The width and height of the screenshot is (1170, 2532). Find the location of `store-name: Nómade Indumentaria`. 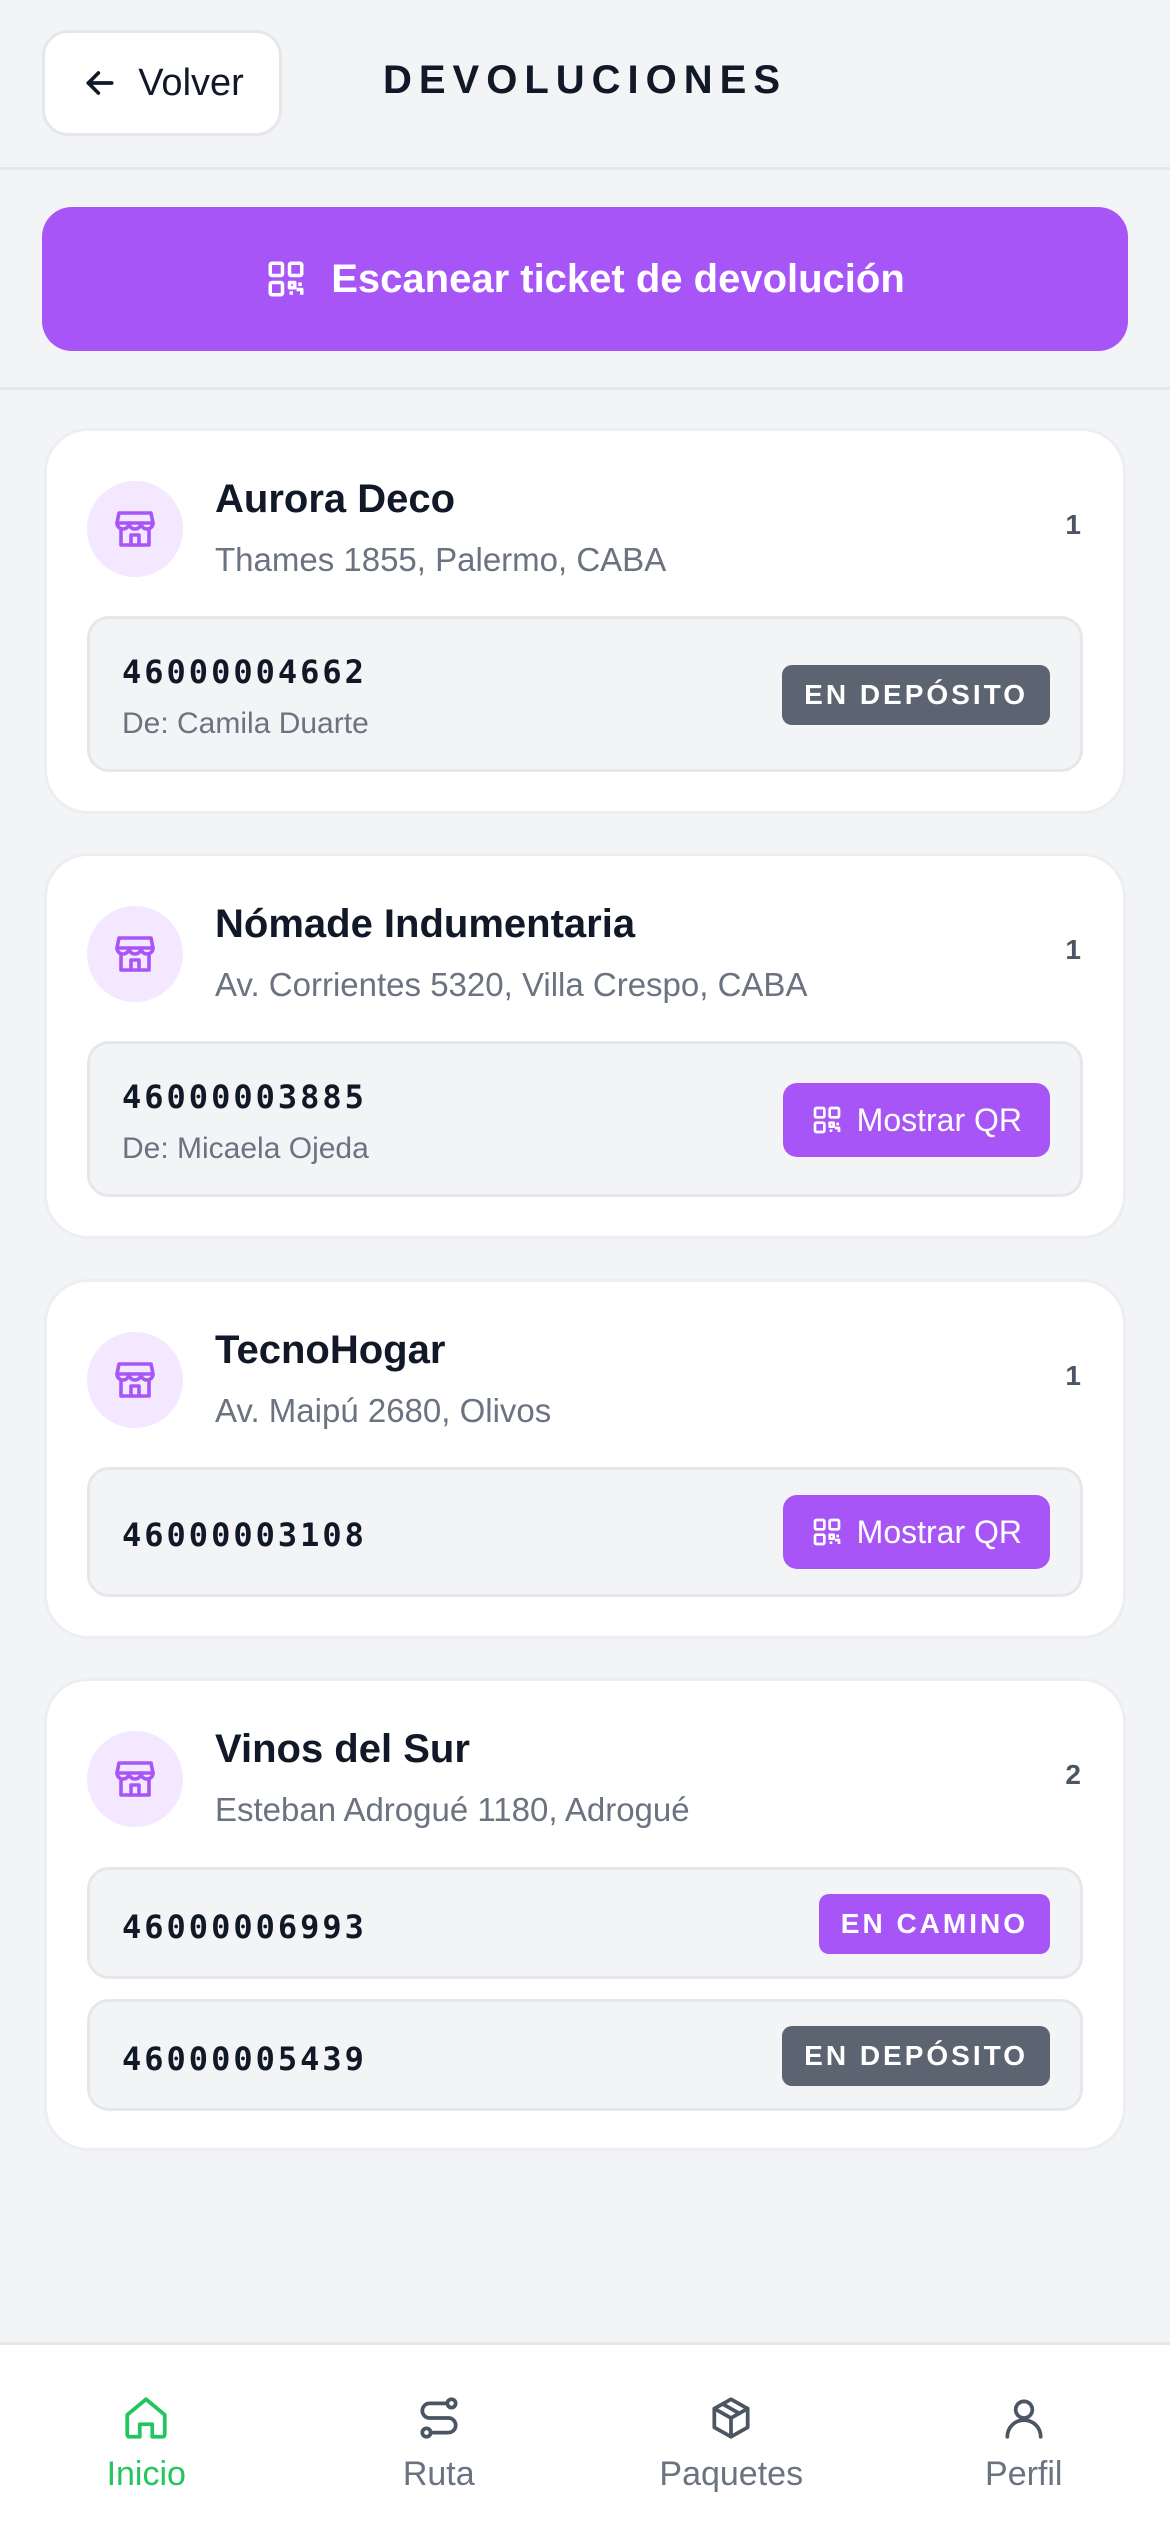

store-name: Nómade Indumentaria is located at coordinates (425, 924).